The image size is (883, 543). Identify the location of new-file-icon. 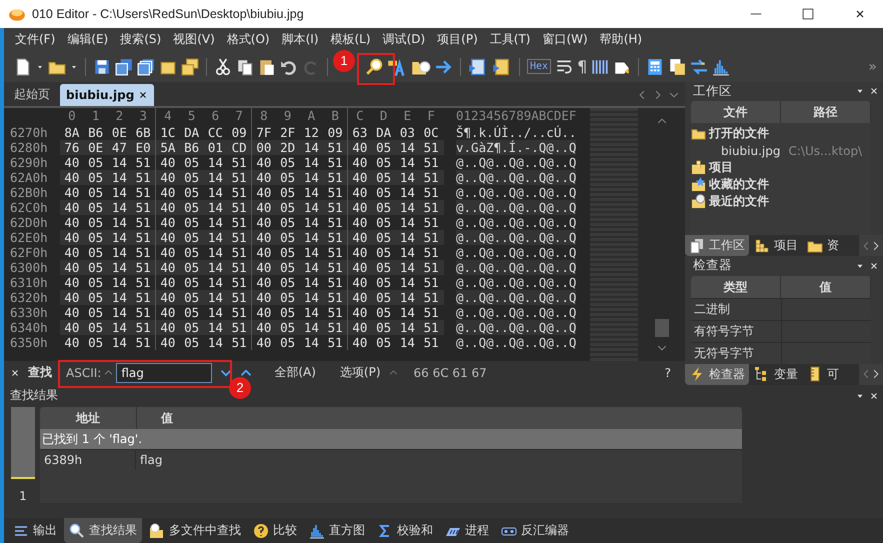
(23, 67).